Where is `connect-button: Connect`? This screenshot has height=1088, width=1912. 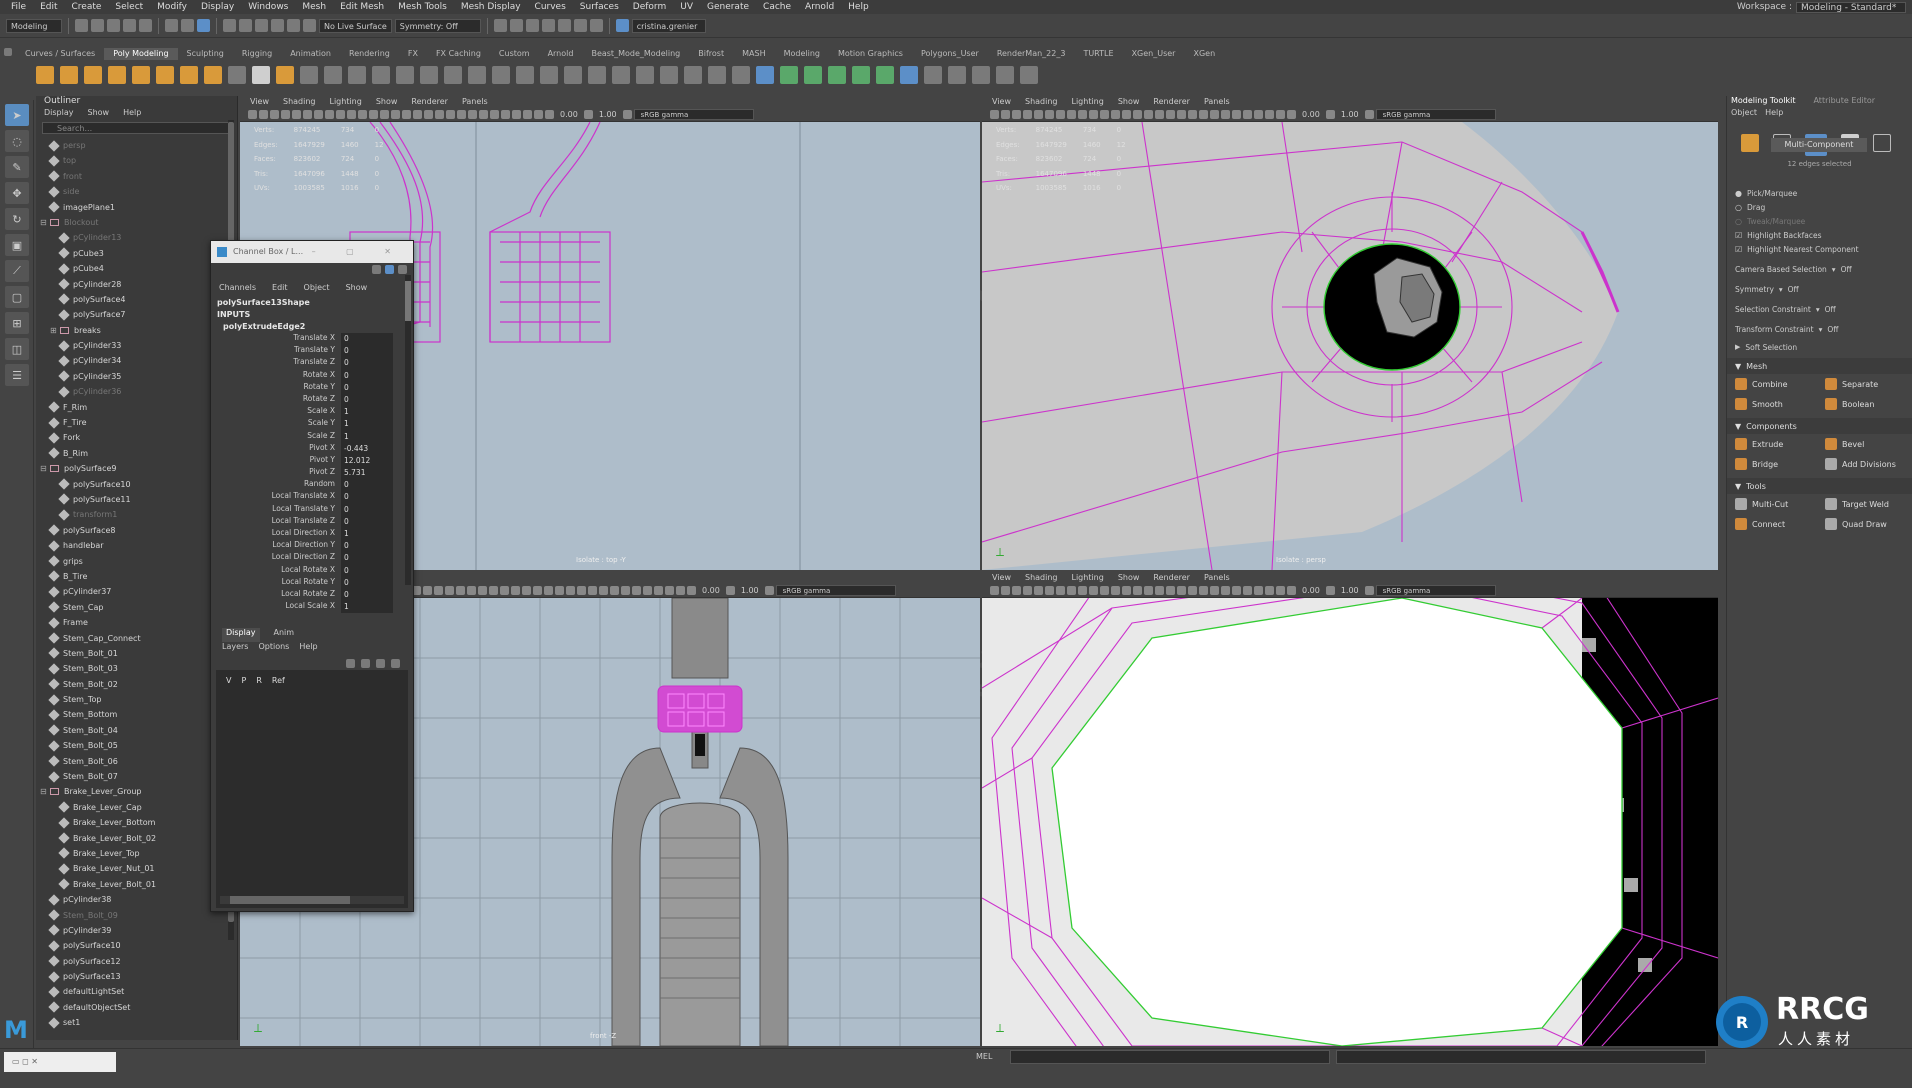
connect-button: Connect is located at coordinates (1776, 524).